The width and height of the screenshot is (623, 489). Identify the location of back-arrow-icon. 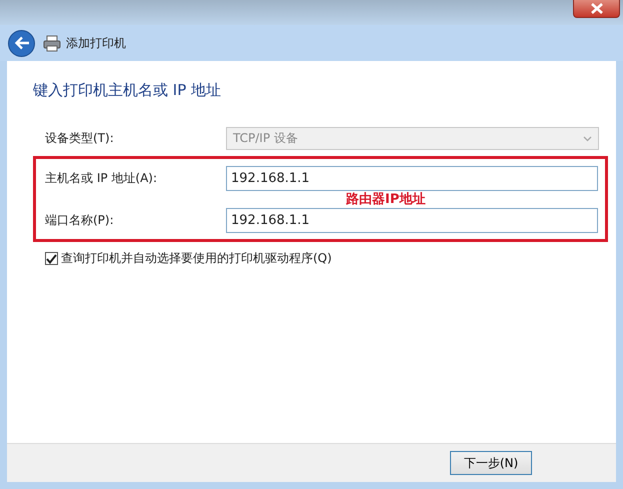
(22, 43).